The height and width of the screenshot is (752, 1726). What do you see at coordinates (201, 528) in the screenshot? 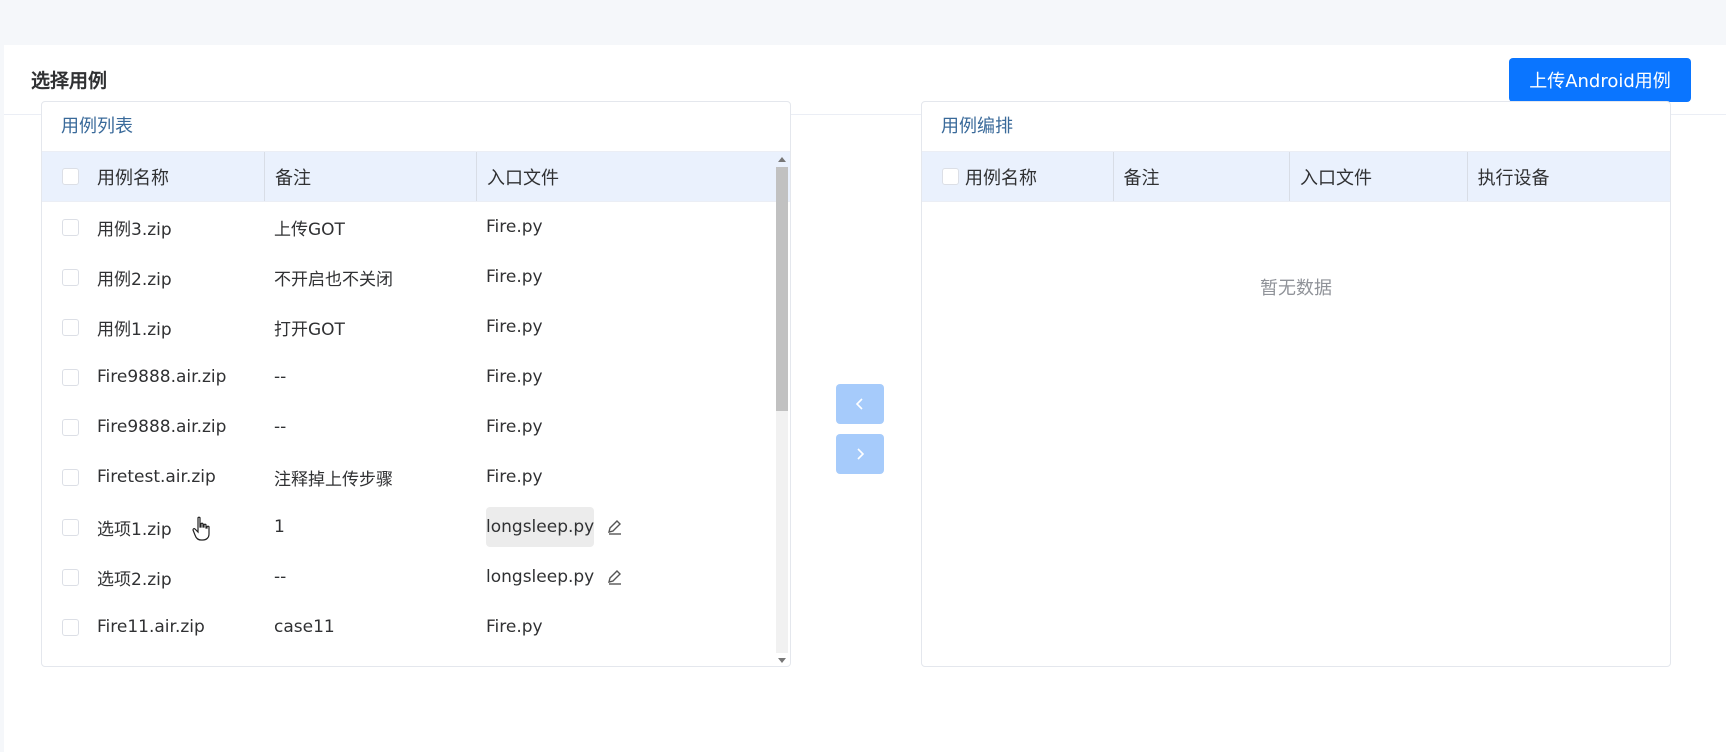
I see `hand-cursor-icon` at bounding box center [201, 528].